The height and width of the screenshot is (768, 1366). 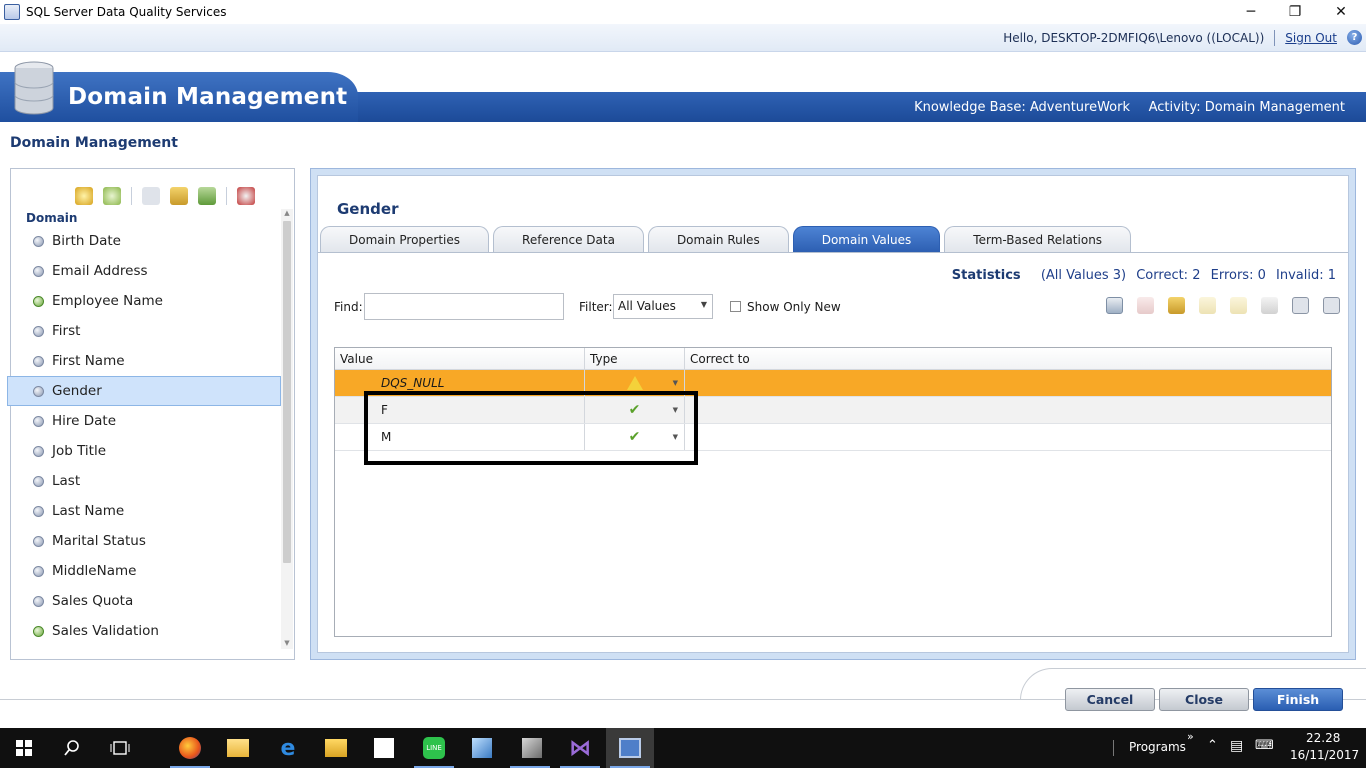 What do you see at coordinates (336, 748) in the screenshot?
I see `folder-icon` at bounding box center [336, 748].